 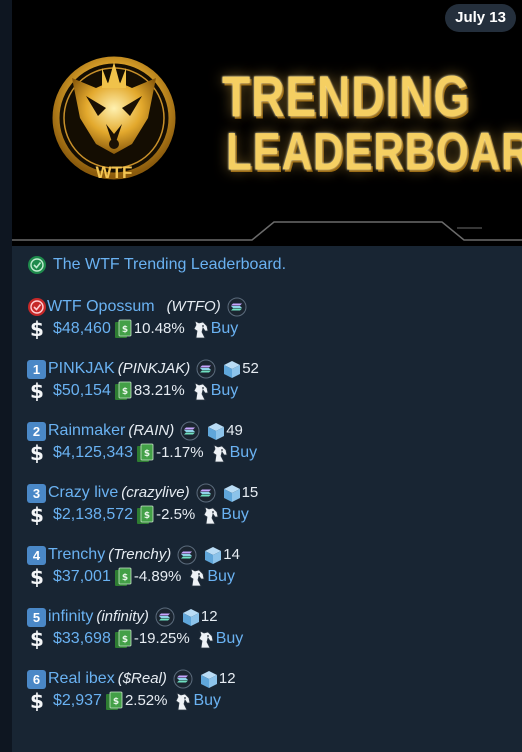 What do you see at coordinates (176, 514) in the screenshot?
I see `price-change: -2.5%` at bounding box center [176, 514].